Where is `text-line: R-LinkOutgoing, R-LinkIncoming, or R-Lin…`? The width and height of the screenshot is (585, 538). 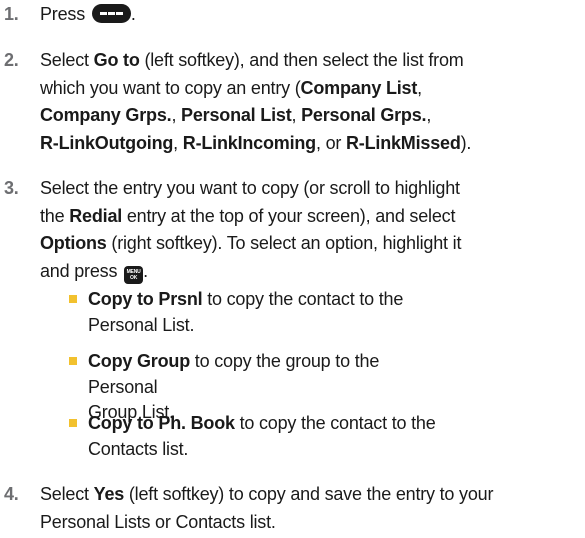 text-line: R-LinkOutgoing, R-LinkIncoming, or R-Lin… is located at coordinates (256, 142).